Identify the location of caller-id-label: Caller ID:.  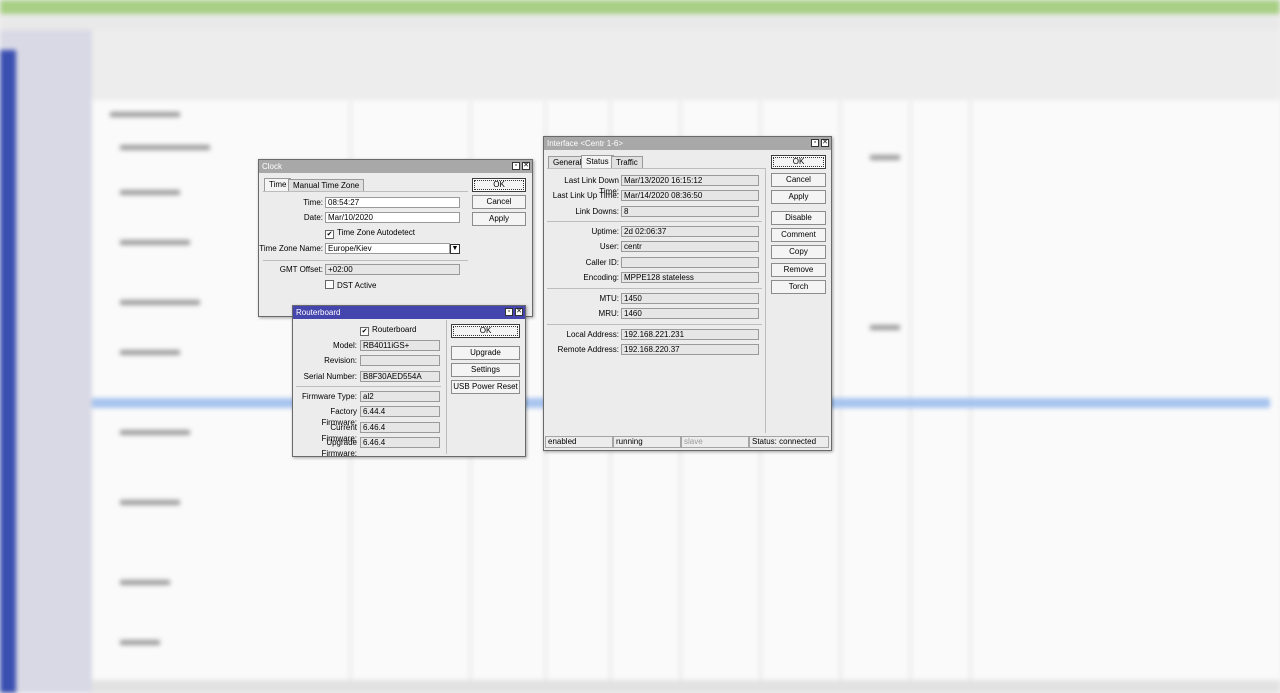
(602, 262).